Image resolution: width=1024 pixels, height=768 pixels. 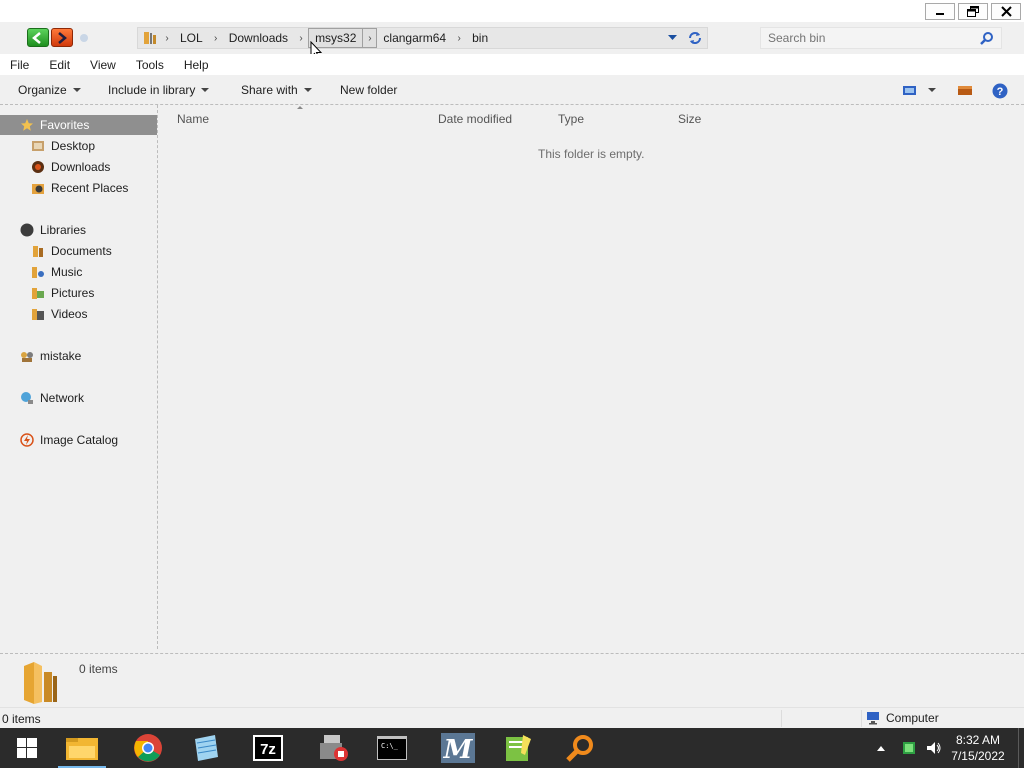 I want to click on nav-desktop-label: Desktop, so click(x=73, y=146).